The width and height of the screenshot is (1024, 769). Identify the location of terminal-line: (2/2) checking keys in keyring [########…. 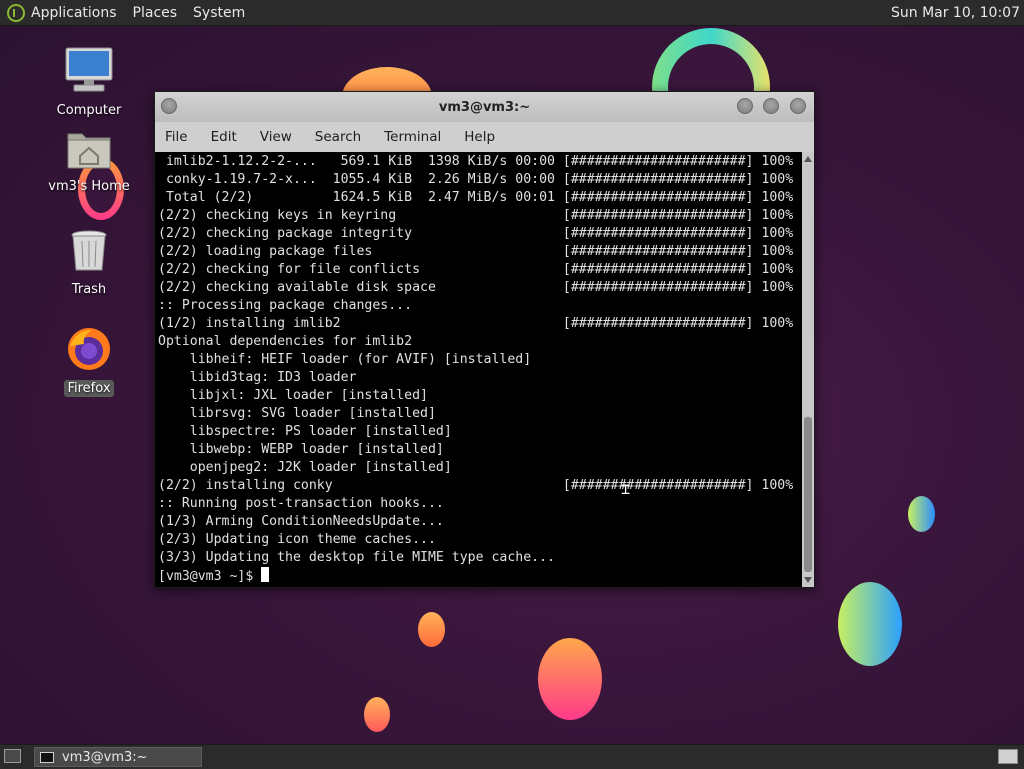
(476, 215).